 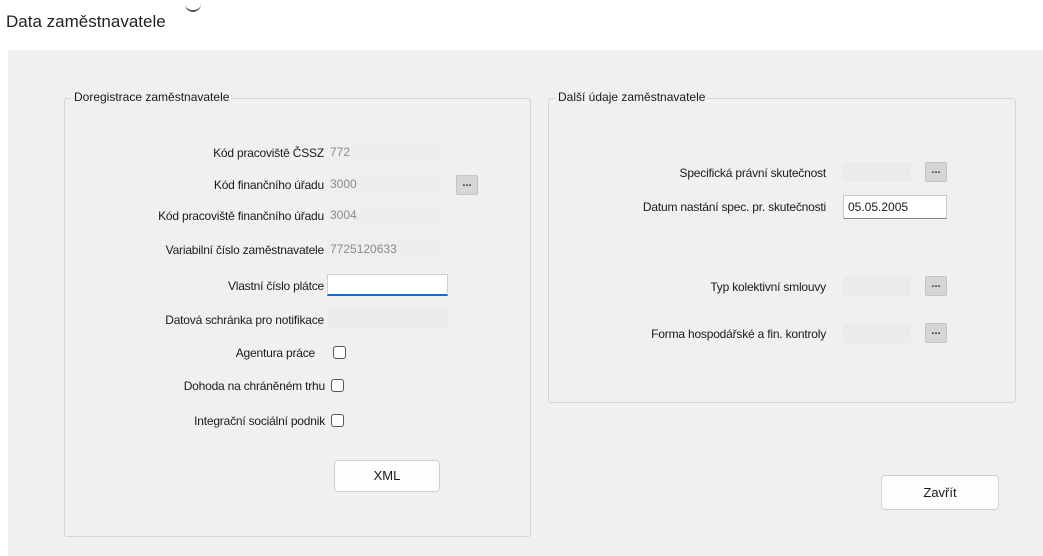 I want to click on vlastni-cislo-label: Vlastní číslo plátce, so click(x=275, y=286).